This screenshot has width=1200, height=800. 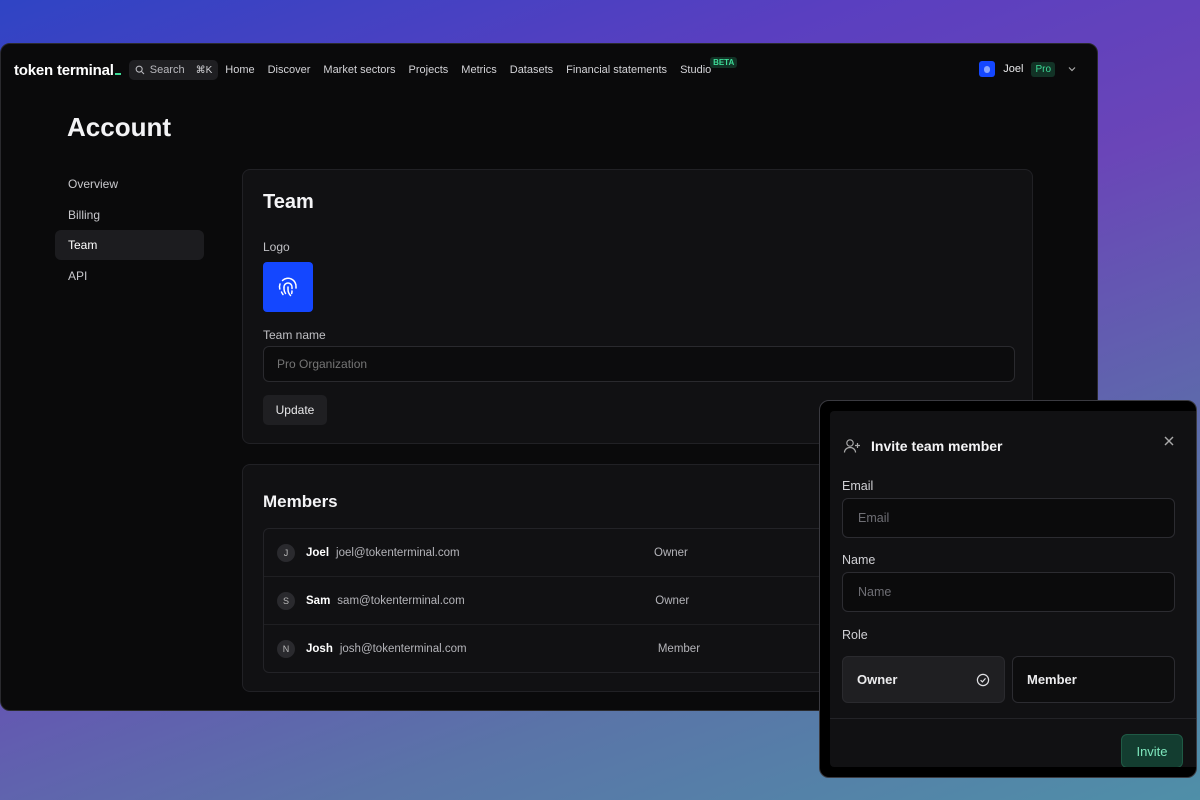 I want to click on search-label: Search, so click(x=167, y=70).